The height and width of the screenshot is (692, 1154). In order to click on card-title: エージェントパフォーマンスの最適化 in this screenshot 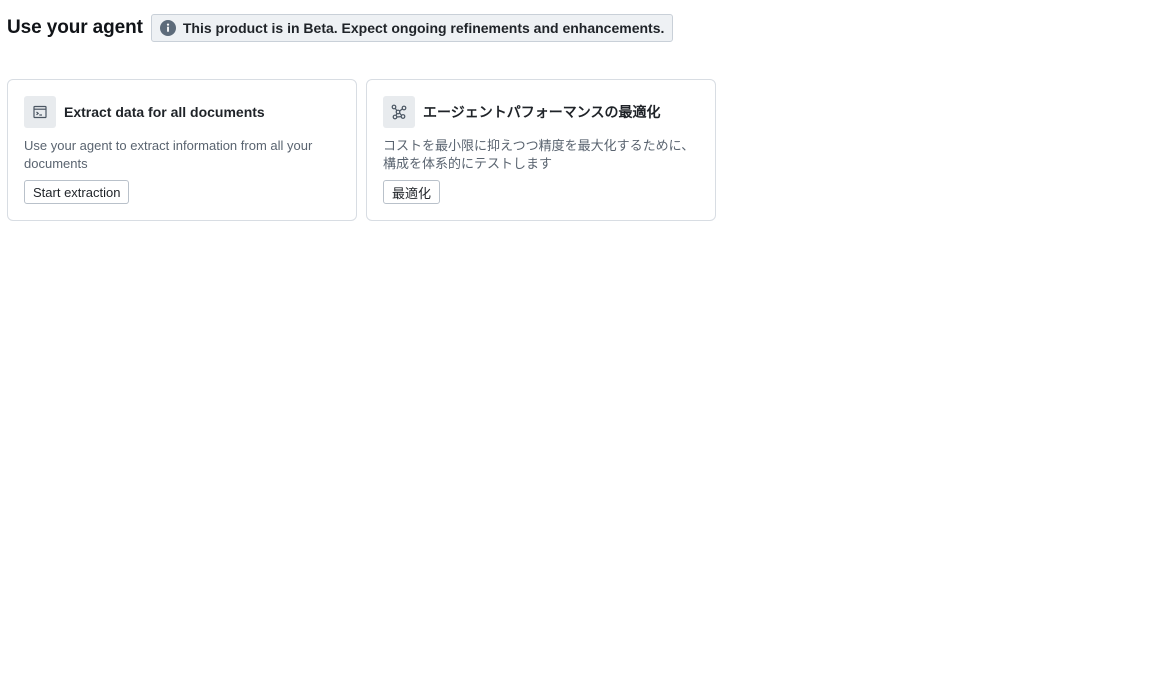, I will do `click(542, 112)`.